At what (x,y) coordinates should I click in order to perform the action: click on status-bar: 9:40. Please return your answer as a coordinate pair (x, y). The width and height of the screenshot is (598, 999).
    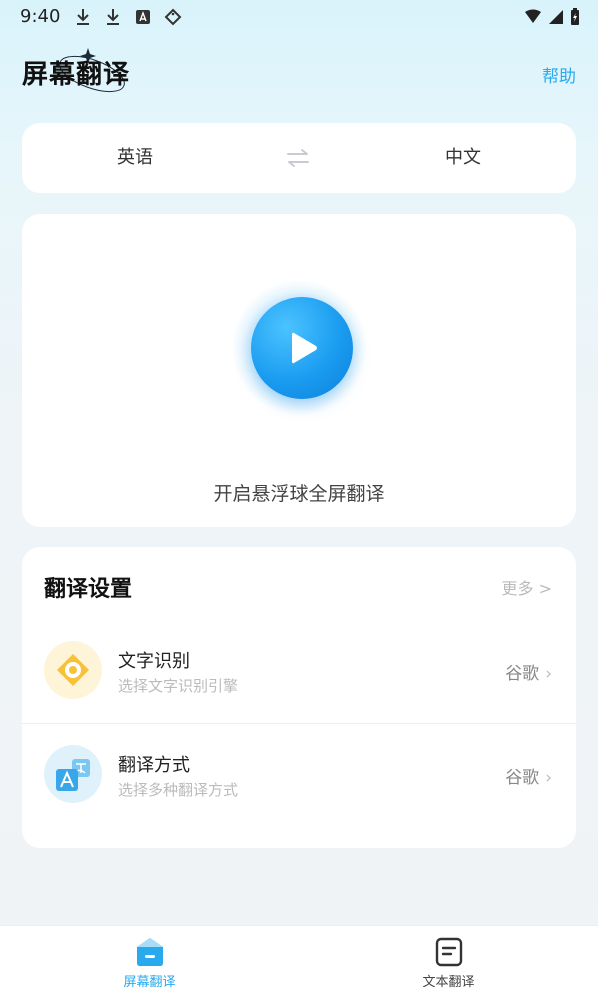
    Looking at the image, I should click on (299, 17).